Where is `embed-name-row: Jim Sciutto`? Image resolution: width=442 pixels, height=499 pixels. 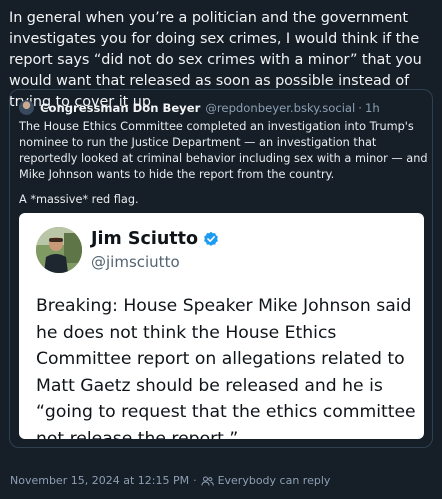
embed-name-row: Jim Sciutto is located at coordinates (155, 239).